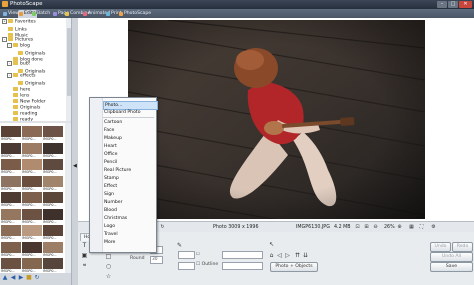 The width and height of the screenshot is (474, 285). Describe the element at coordinates (84, 255) in the screenshot. I see `photo-object-icon: ▣` at that location.